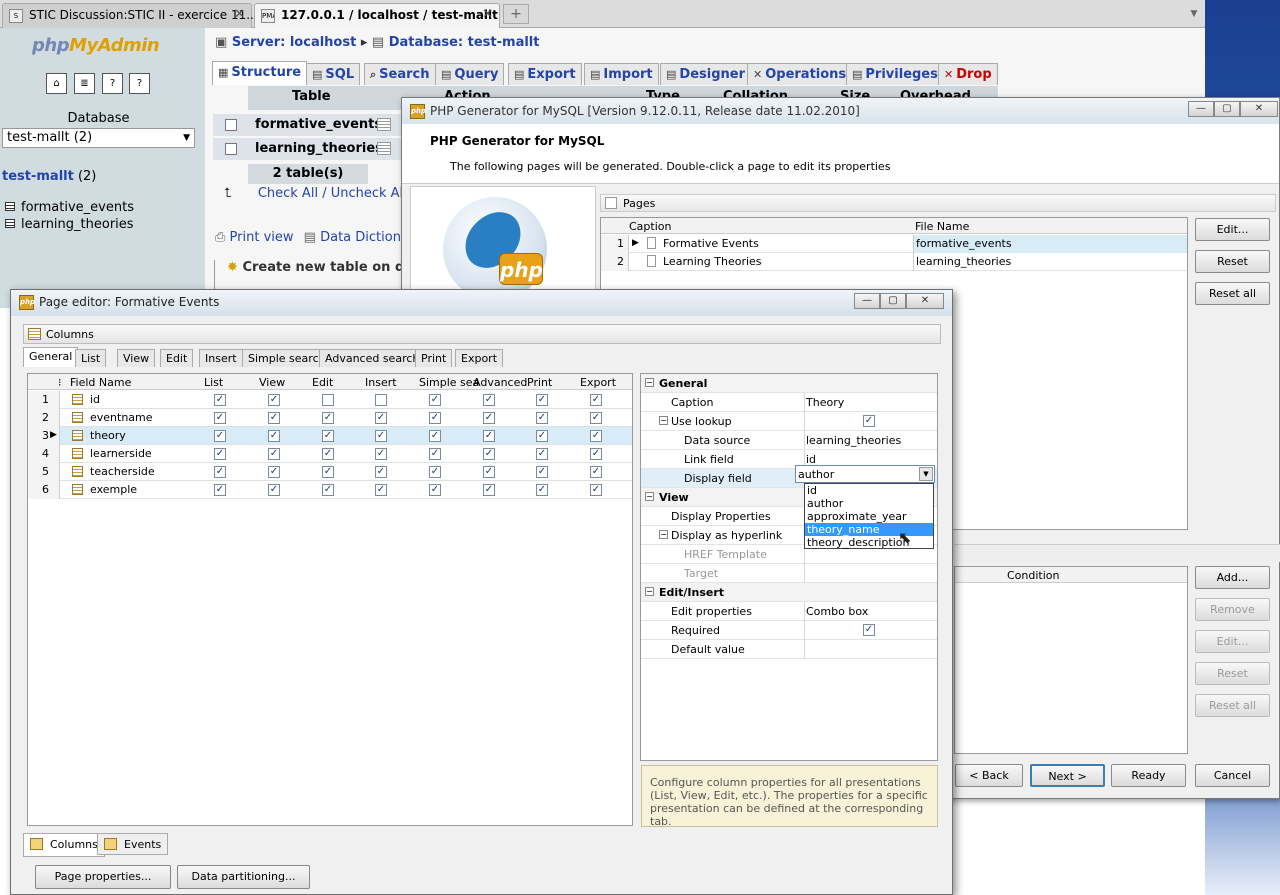 The height and width of the screenshot is (895, 1280). What do you see at coordinates (789, 573) in the screenshot?
I see `prop-target: Target` at bounding box center [789, 573].